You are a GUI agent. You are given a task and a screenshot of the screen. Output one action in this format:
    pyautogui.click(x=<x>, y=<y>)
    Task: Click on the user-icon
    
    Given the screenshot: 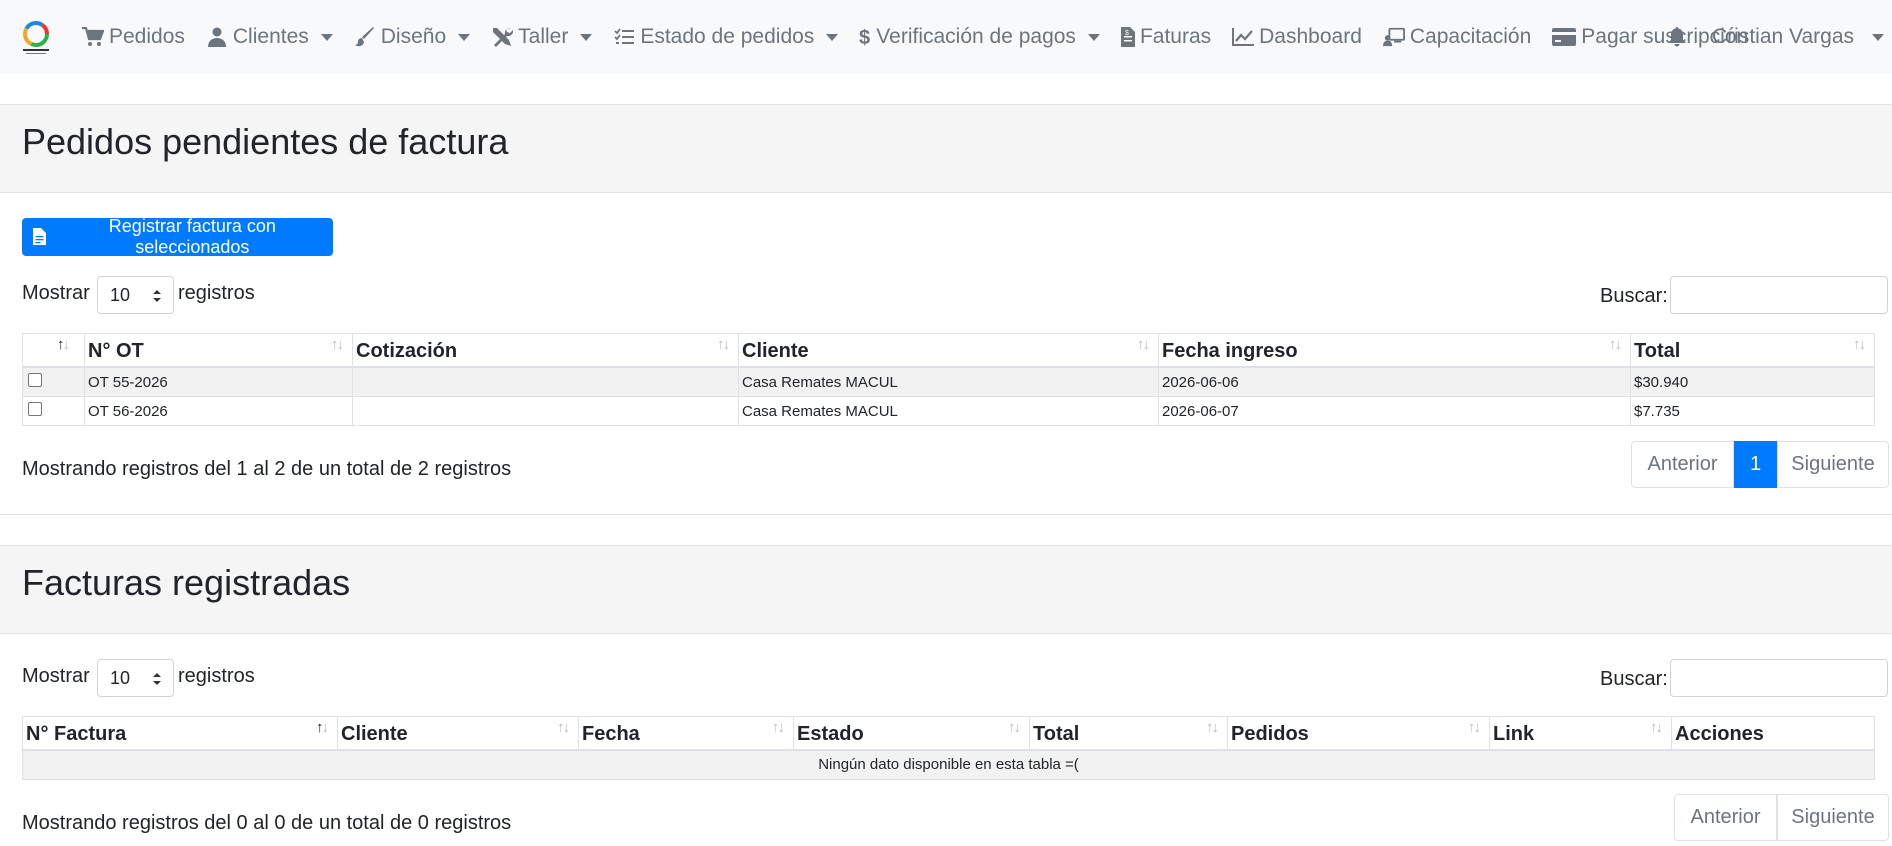 What is the action you would take?
    pyautogui.click(x=217, y=37)
    